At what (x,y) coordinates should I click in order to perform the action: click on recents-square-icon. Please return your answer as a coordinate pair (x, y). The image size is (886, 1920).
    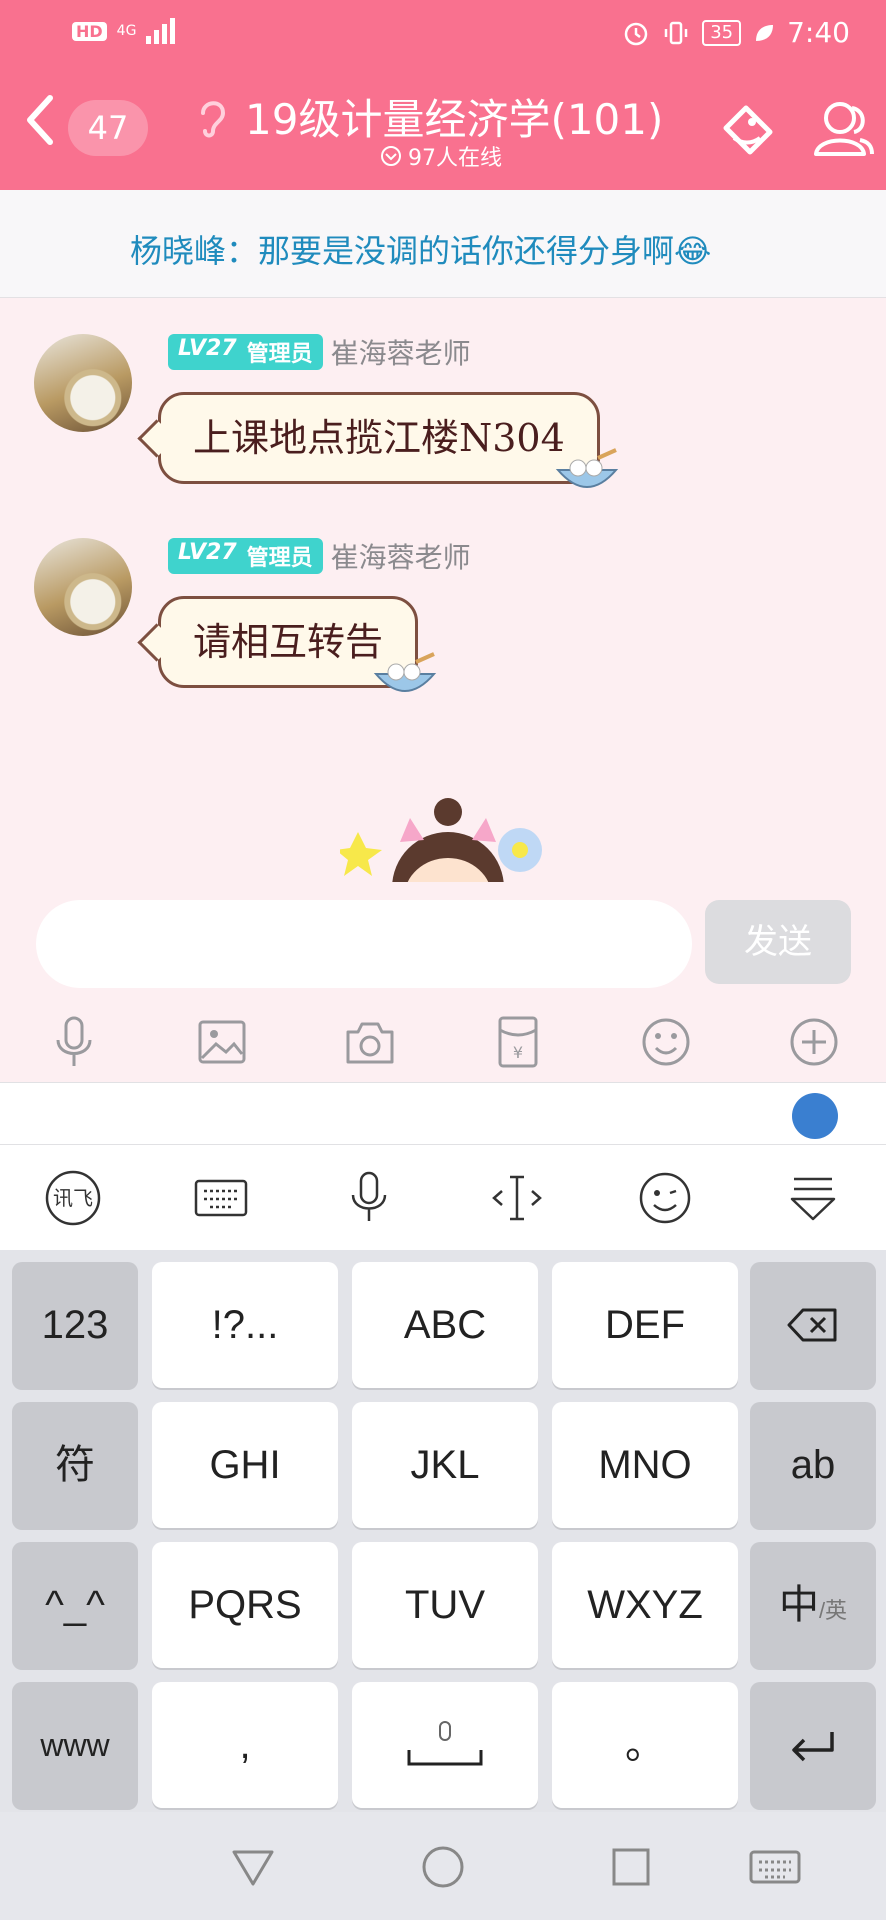
    Looking at the image, I should click on (631, 1867).